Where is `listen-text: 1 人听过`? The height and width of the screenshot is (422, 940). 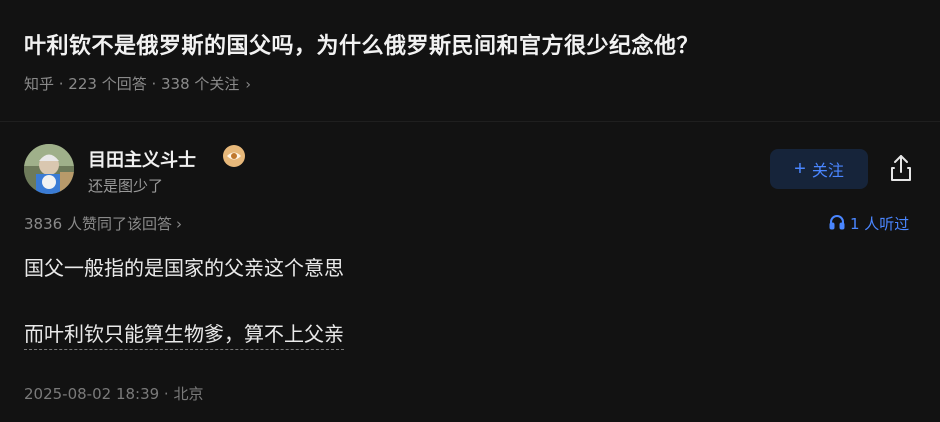 listen-text: 1 人听过 is located at coordinates (880, 224).